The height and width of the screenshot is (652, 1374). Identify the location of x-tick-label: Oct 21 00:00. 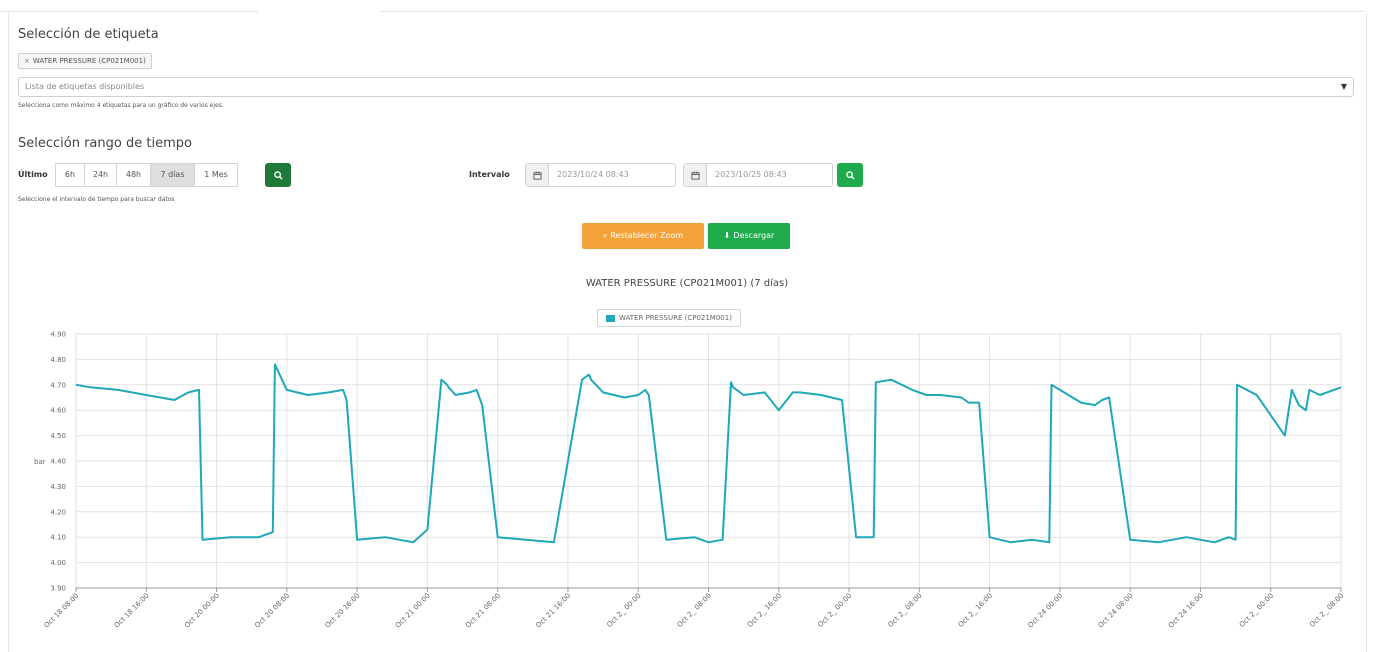
(413, 611).